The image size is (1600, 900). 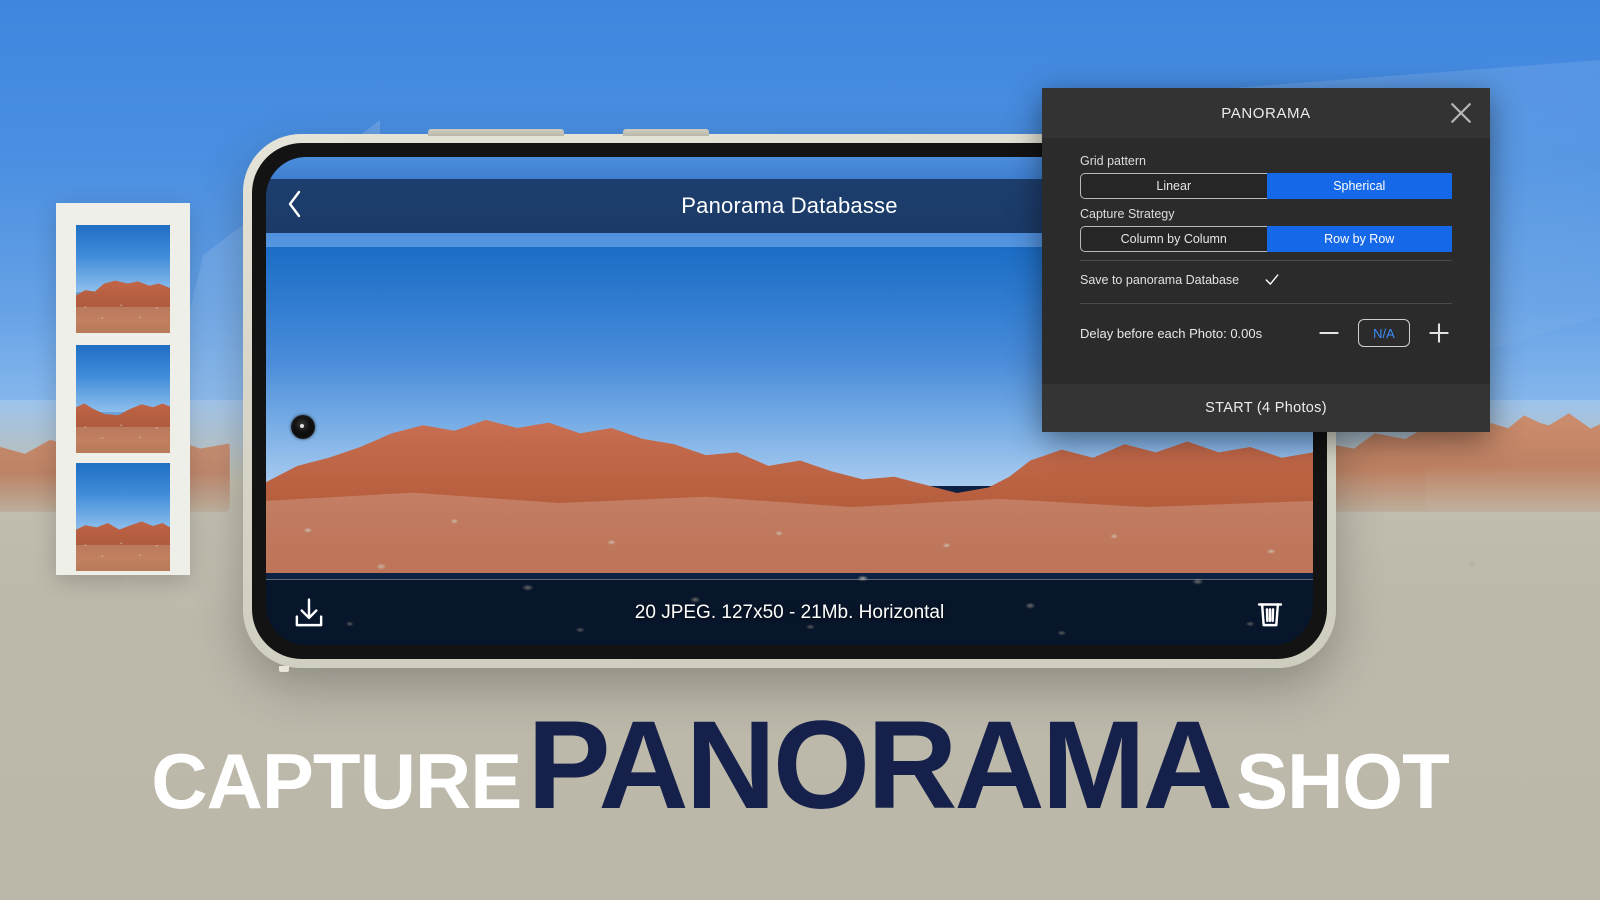 I want to click on capture-strategy-label: Capture Strategy, so click(x=1127, y=214).